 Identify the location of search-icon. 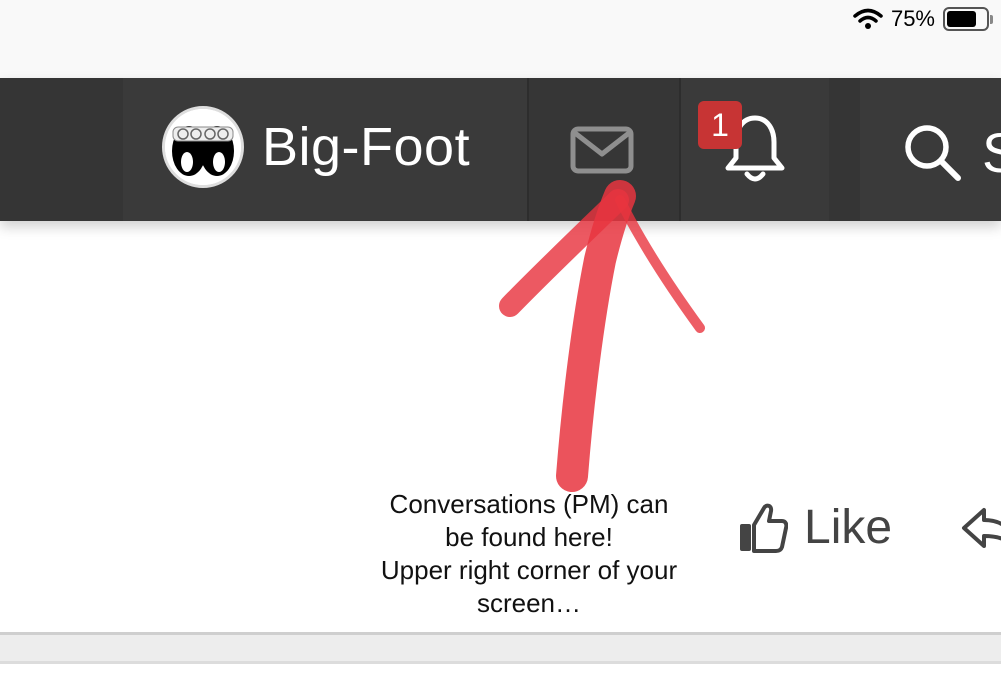
(933, 153).